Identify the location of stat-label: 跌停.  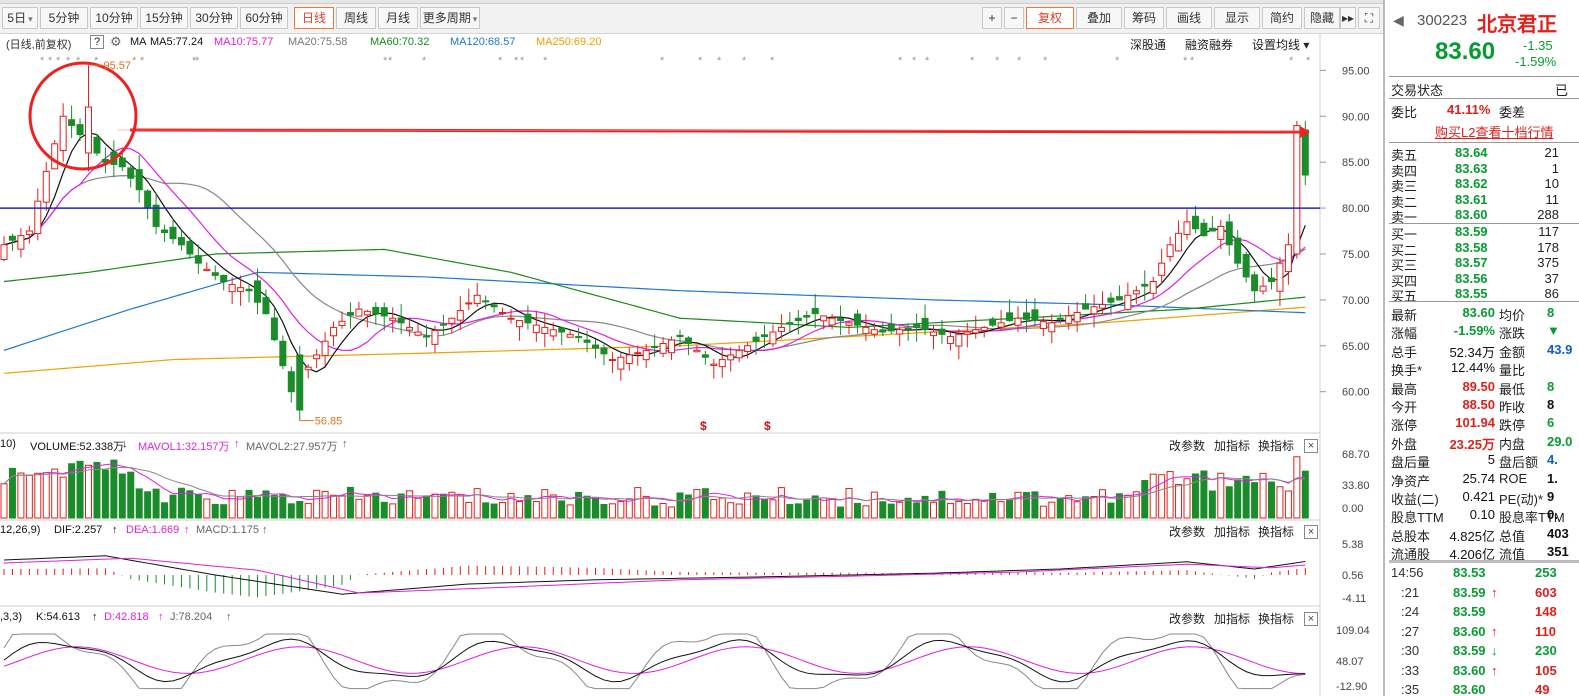
(1512, 426).